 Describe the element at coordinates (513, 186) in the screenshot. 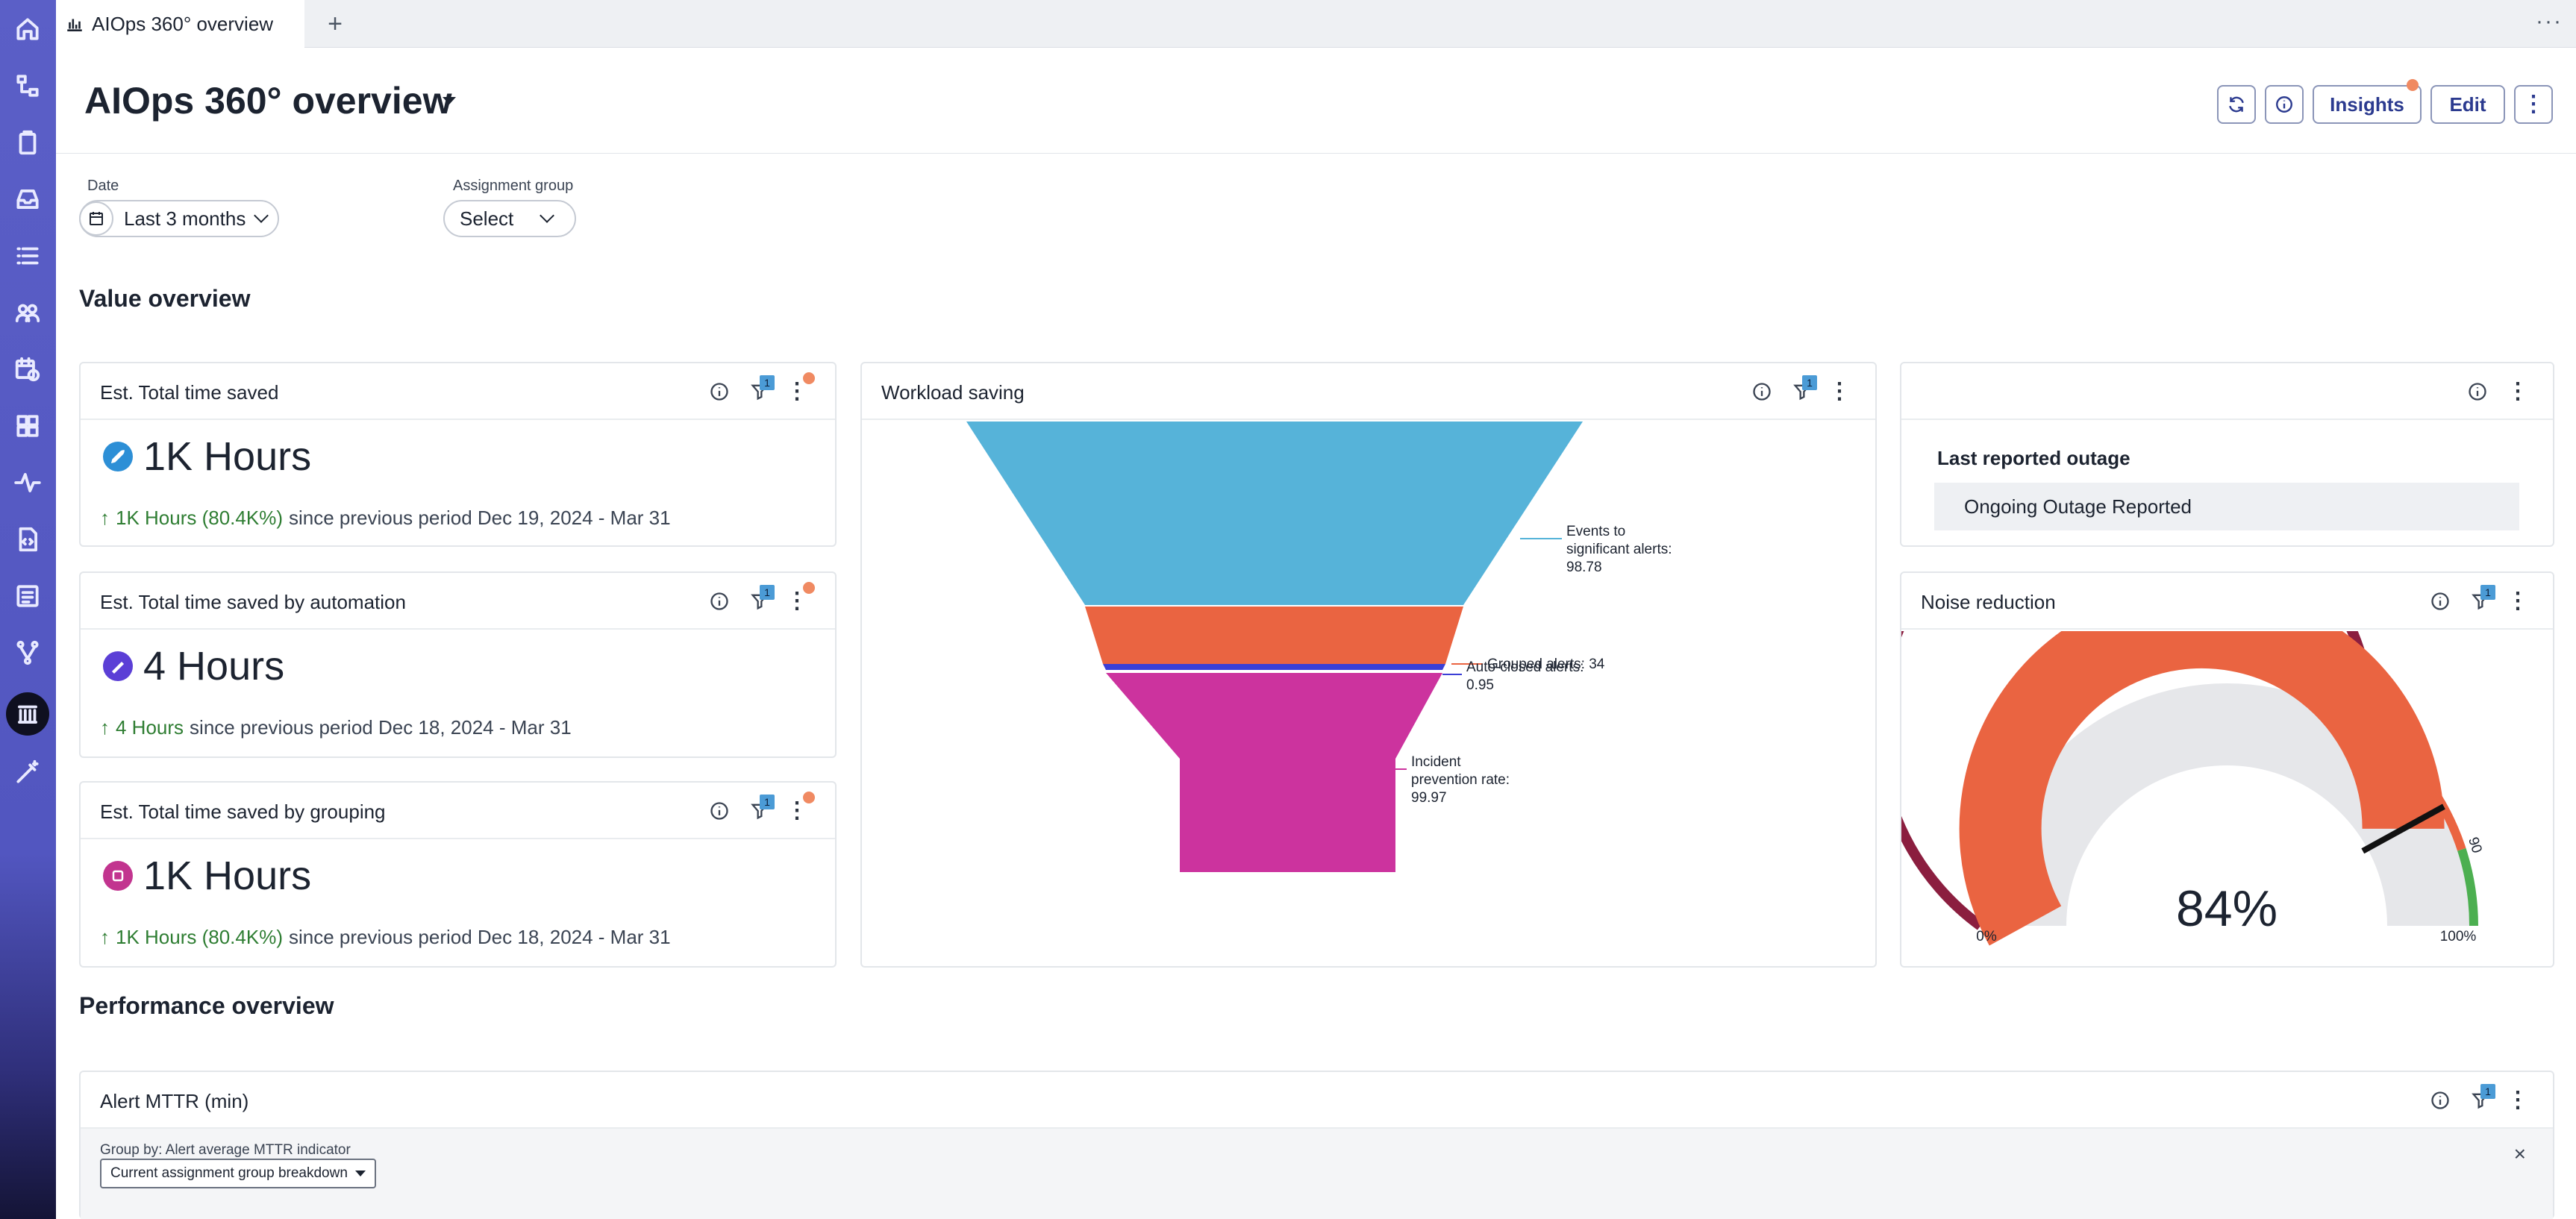

I see `assignment-group-label: Assignment group` at that location.